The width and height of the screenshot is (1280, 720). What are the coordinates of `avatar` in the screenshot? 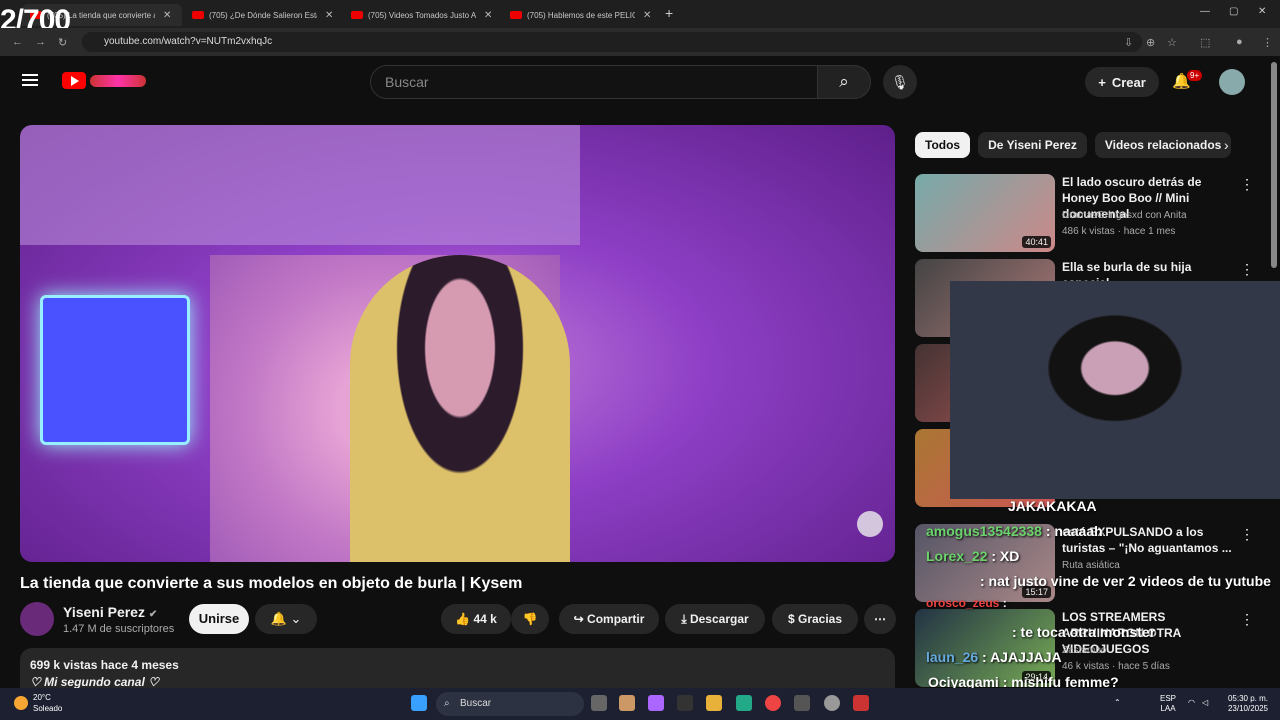 It's located at (1232, 82).